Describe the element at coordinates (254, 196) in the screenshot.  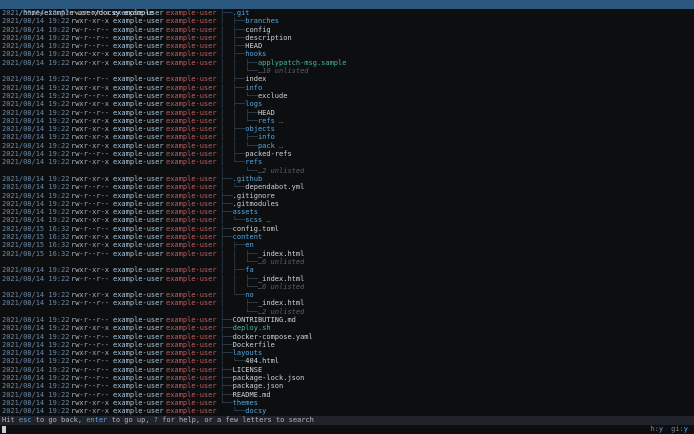
I see `entry-name: .gitignore` at that location.